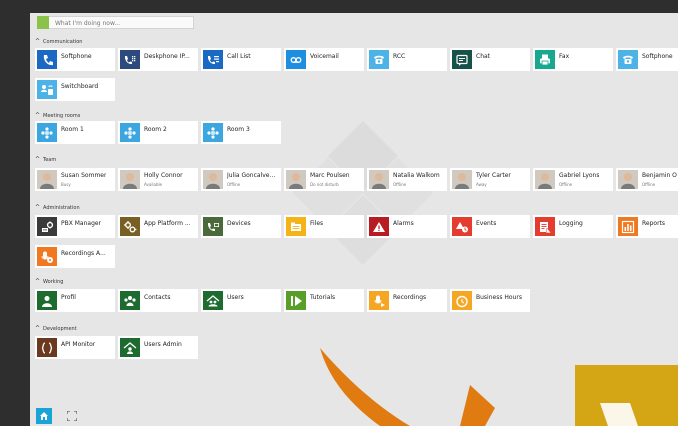 The height and width of the screenshot is (426, 678). What do you see at coordinates (130, 59) in the screenshot?
I see `deskphone-icon` at bounding box center [130, 59].